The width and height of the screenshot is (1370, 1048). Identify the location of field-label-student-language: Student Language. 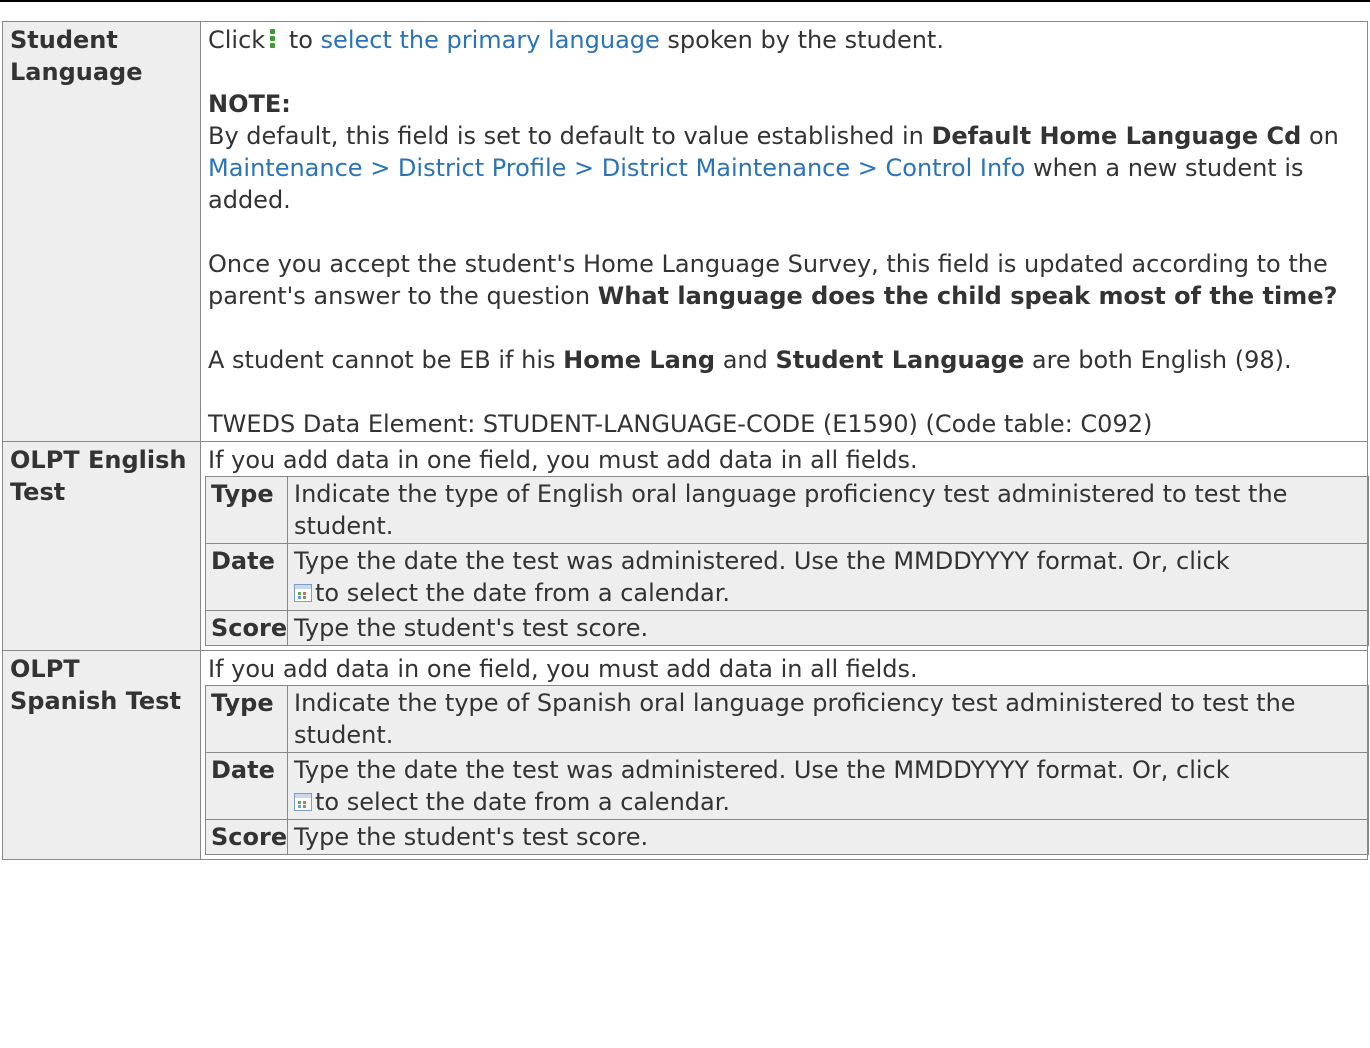
(101, 231).